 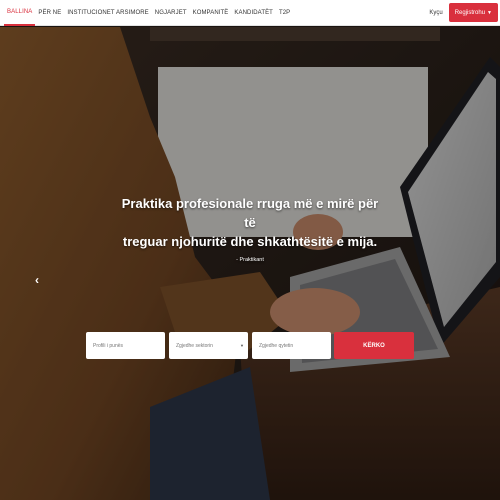 I want to click on city-placeholder: Zgjedhe qytetin, so click(x=276, y=345).